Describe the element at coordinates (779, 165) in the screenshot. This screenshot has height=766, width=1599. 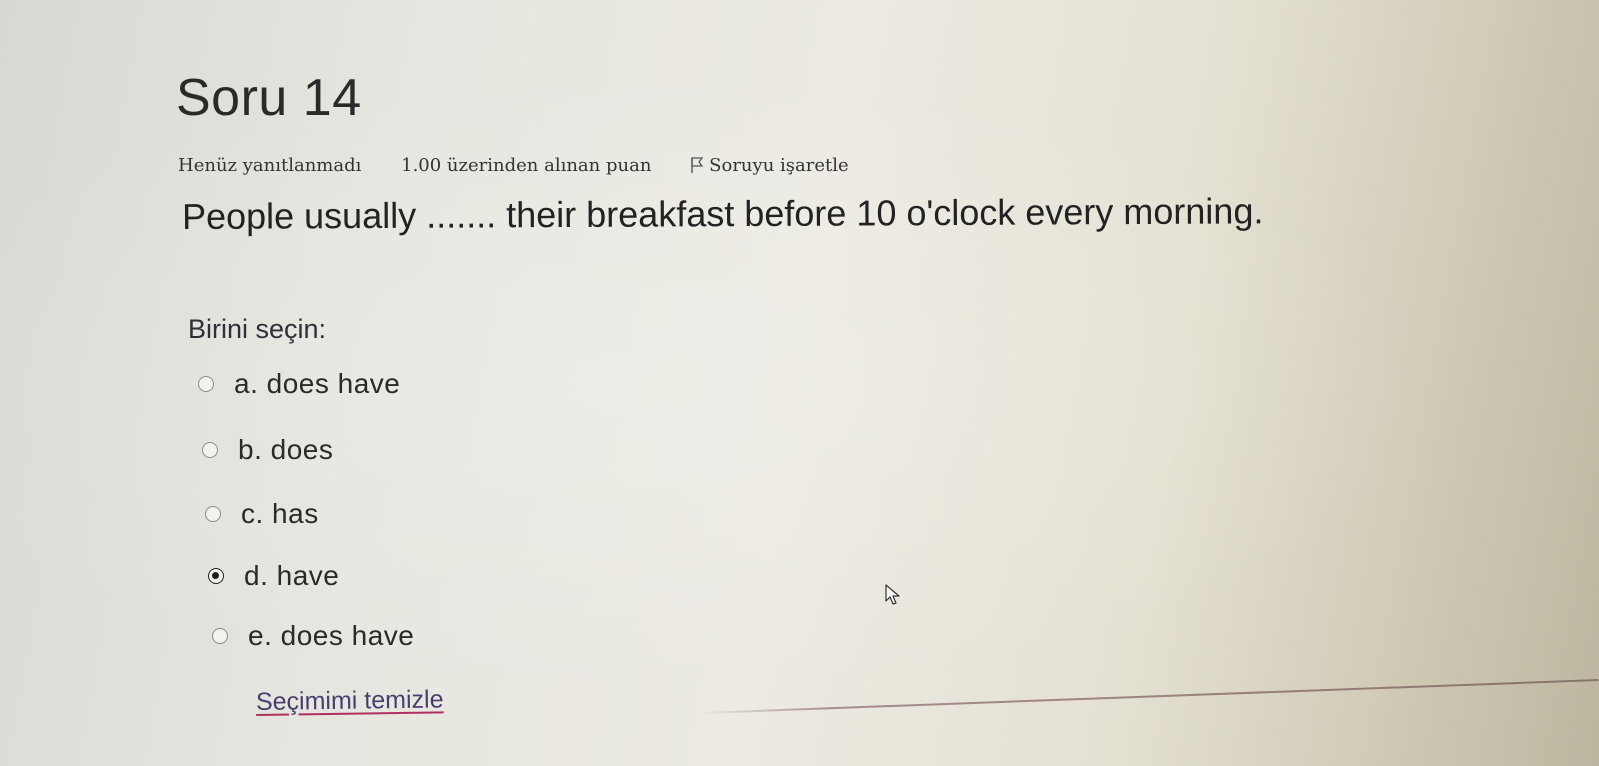
I see `flag-question-label: Soruyu işaretle` at that location.